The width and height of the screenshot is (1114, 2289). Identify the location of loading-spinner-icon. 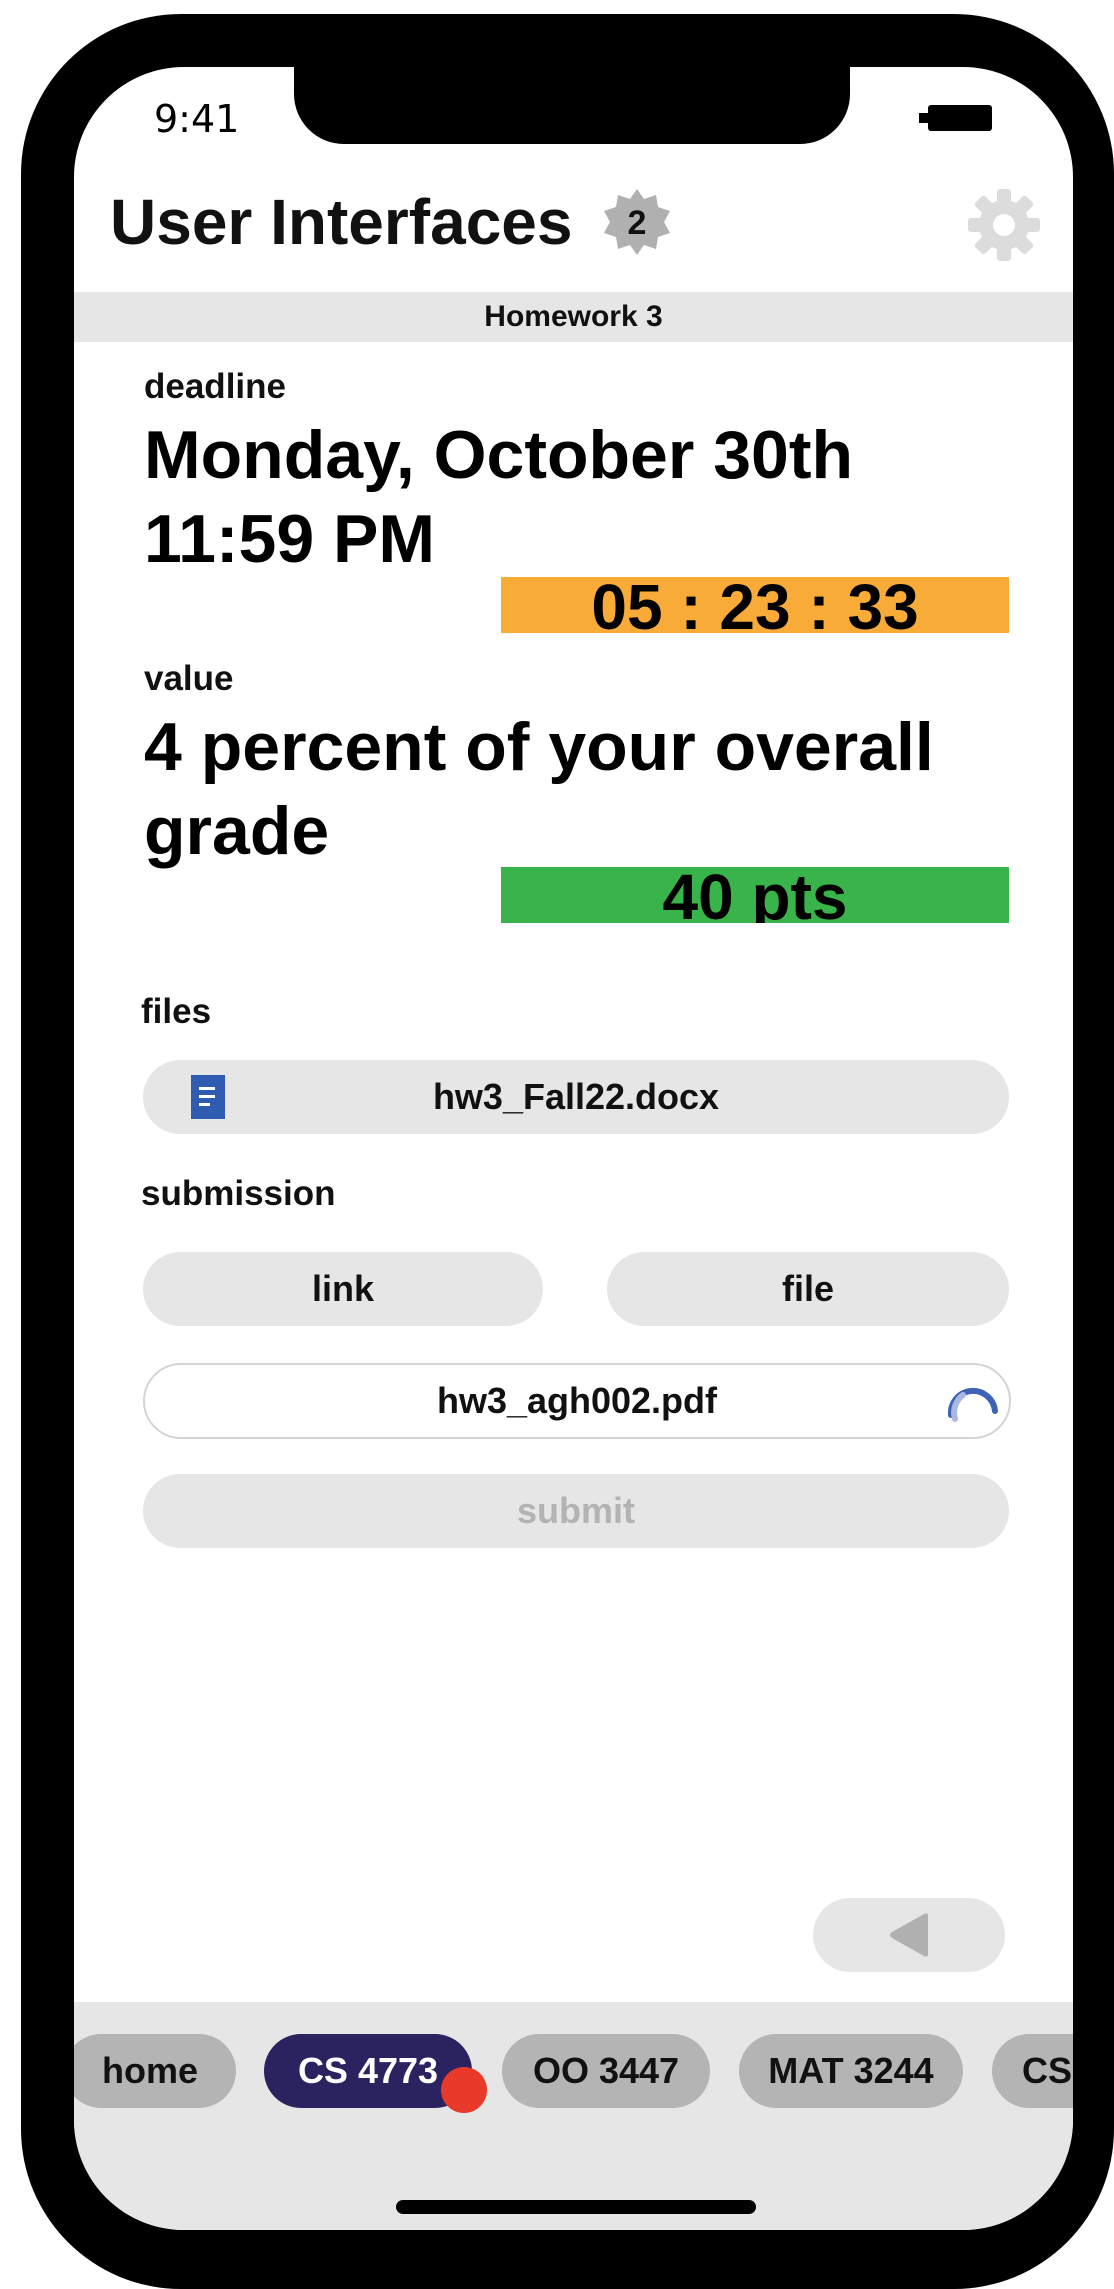
(972, 1404).